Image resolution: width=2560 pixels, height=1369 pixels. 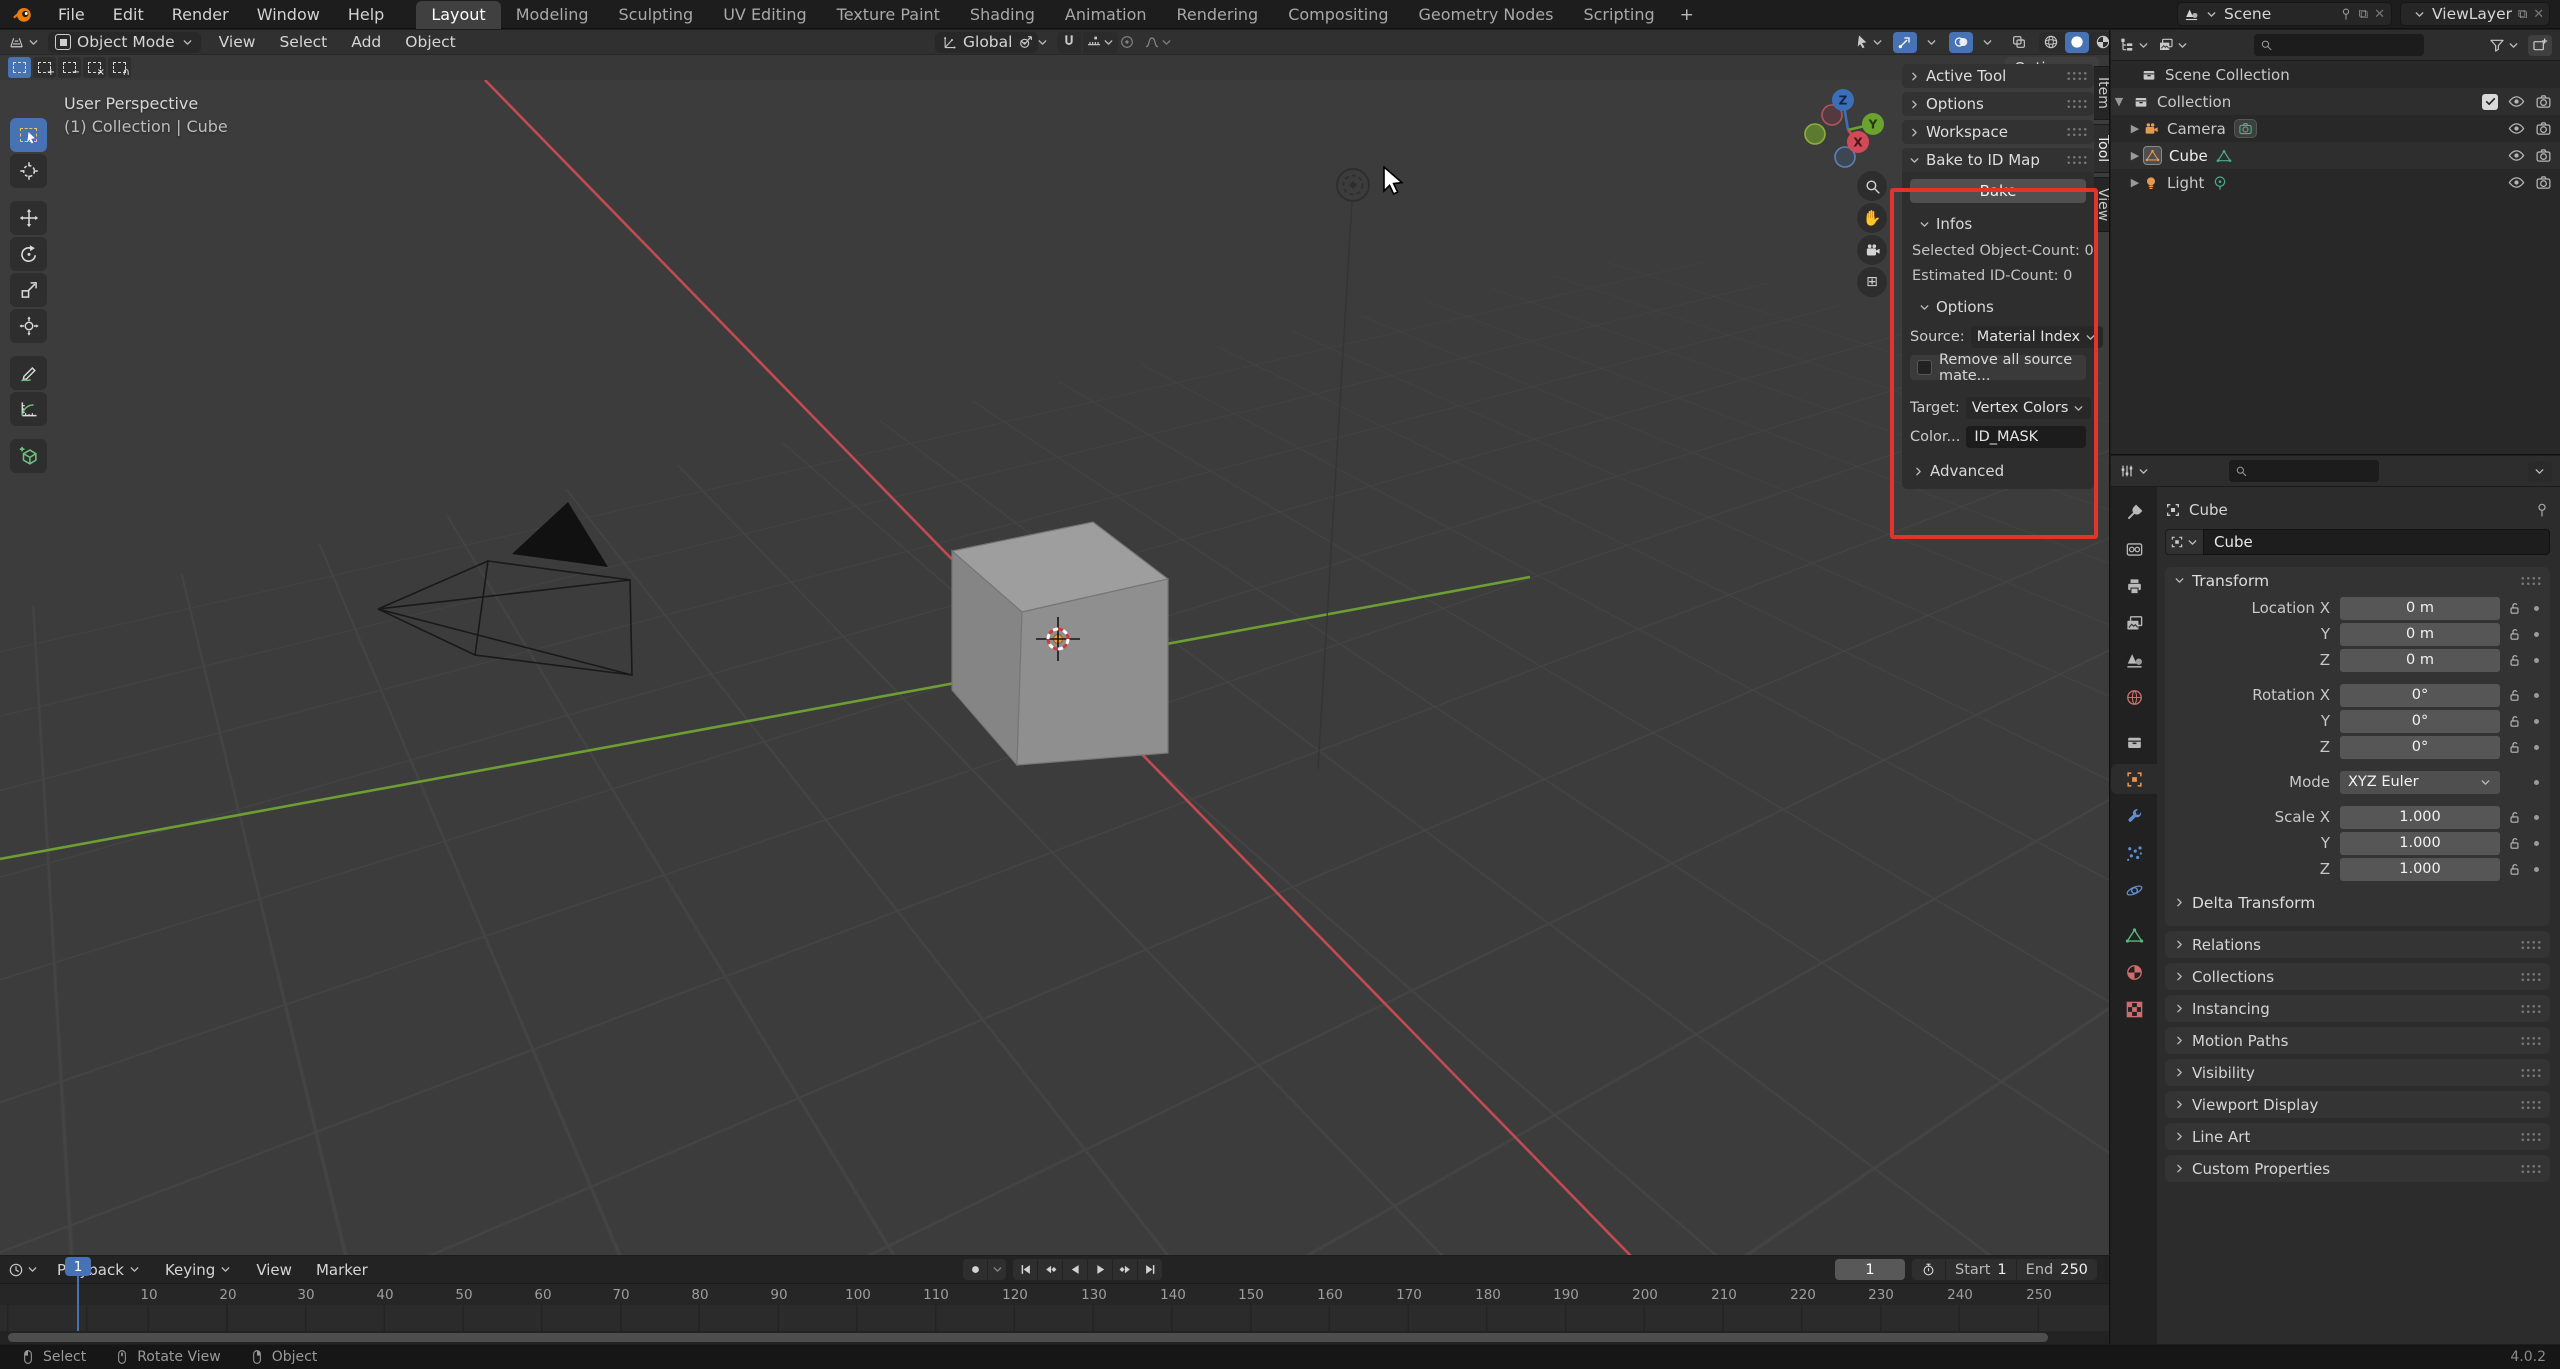 What do you see at coordinates (28, 218) in the screenshot?
I see `tool-move` at bounding box center [28, 218].